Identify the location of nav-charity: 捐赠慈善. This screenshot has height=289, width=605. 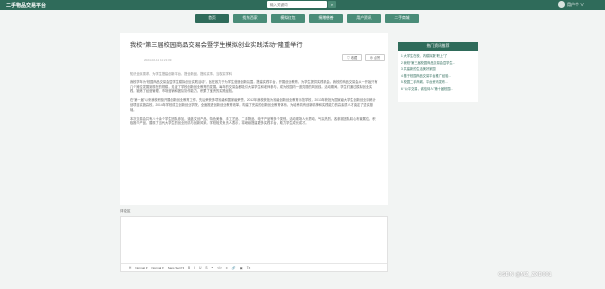
(326, 18).